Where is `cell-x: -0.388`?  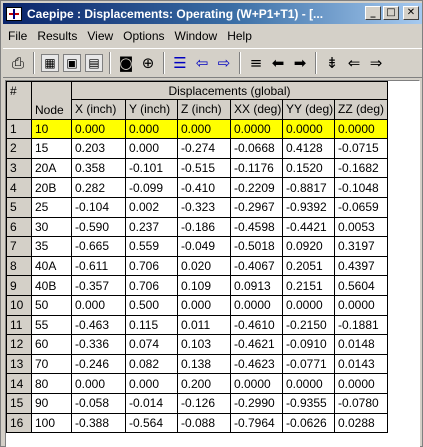 cell-x: -0.388 is located at coordinates (98, 423).